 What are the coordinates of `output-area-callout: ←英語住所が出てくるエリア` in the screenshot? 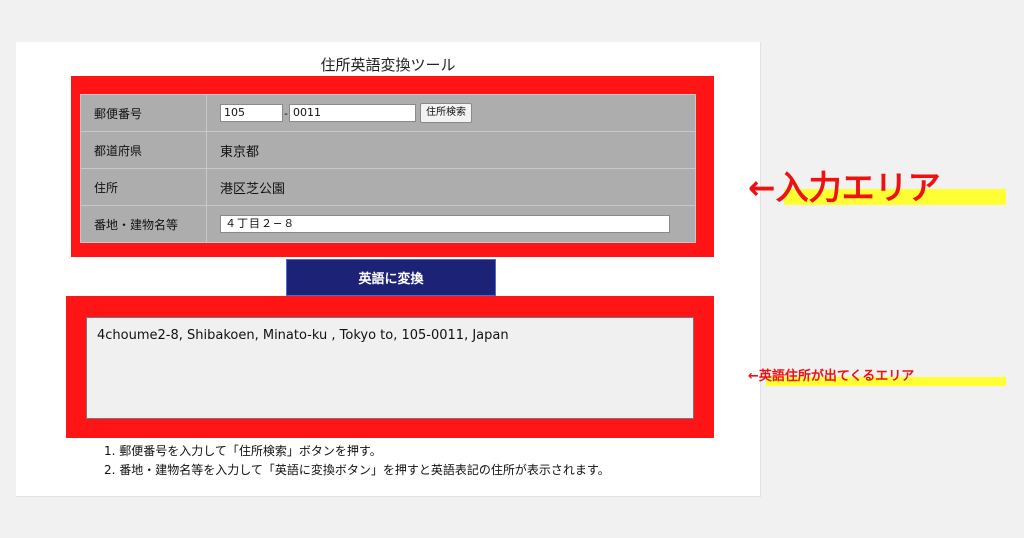 It's located at (879, 376).